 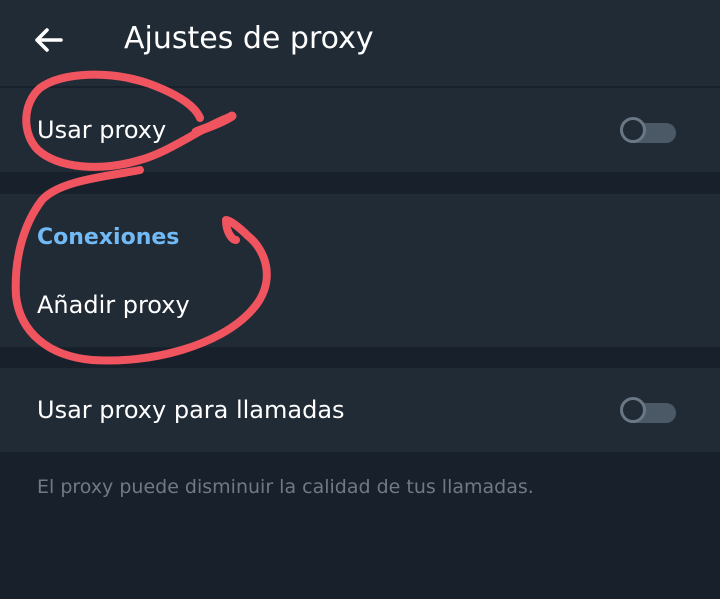 I want to click on back-button, so click(x=48, y=40).